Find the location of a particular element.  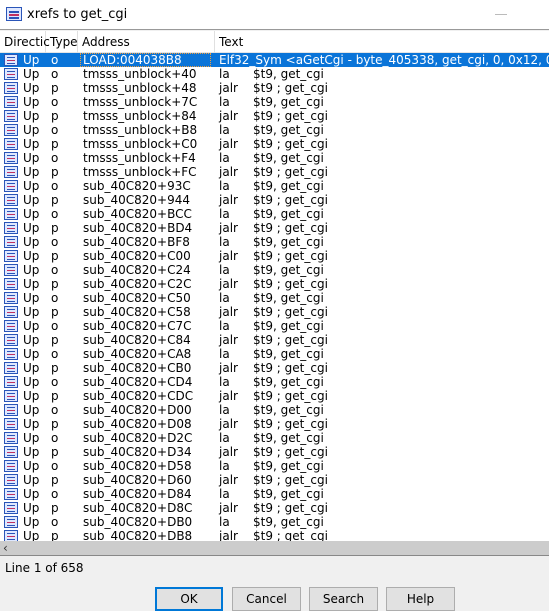

xref-row: Up o sub_40C820+C24 la $t9, get_cgi is located at coordinates (274, 270).